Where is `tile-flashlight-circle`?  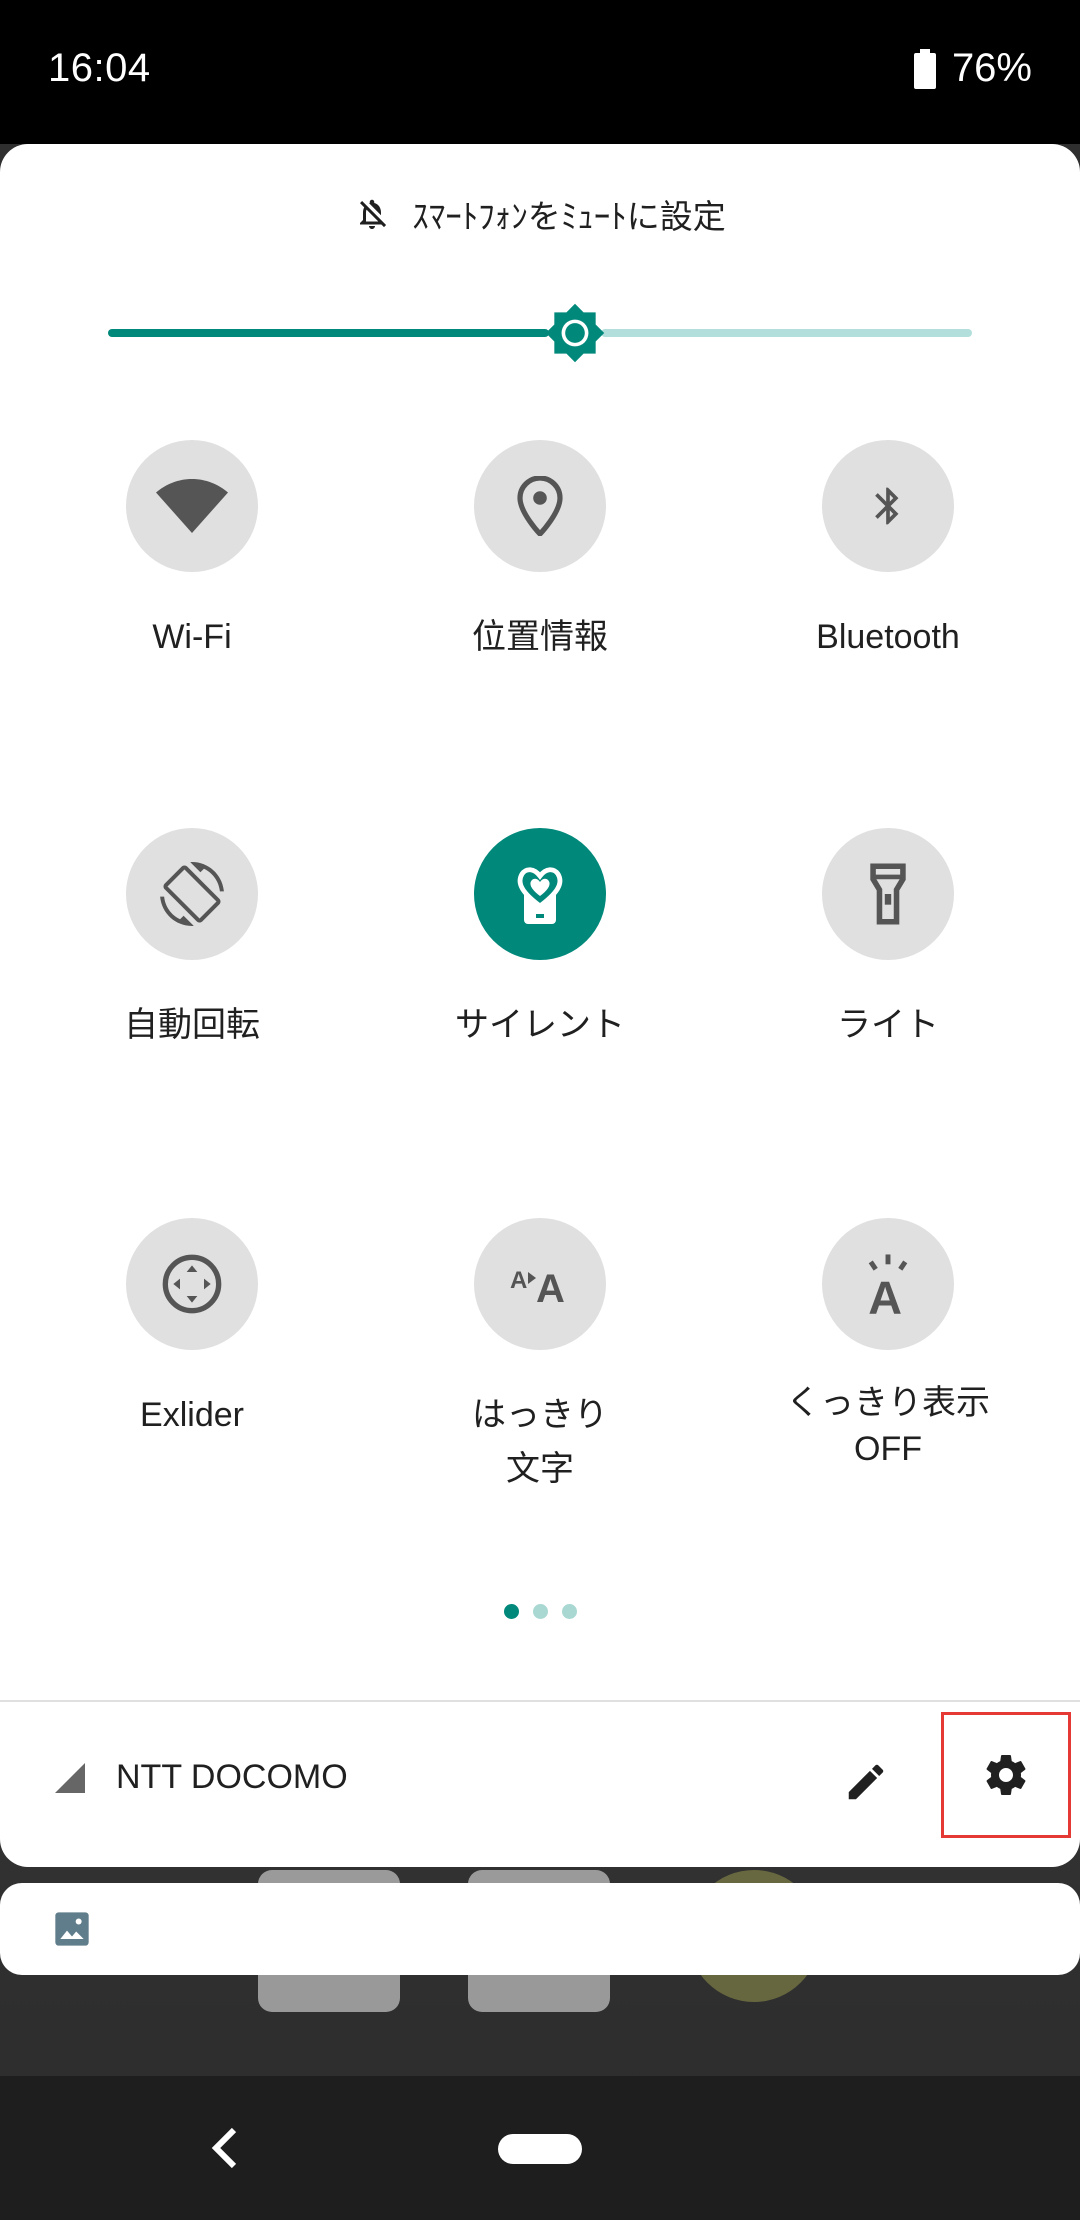 tile-flashlight-circle is located at coordinates (888, 894).